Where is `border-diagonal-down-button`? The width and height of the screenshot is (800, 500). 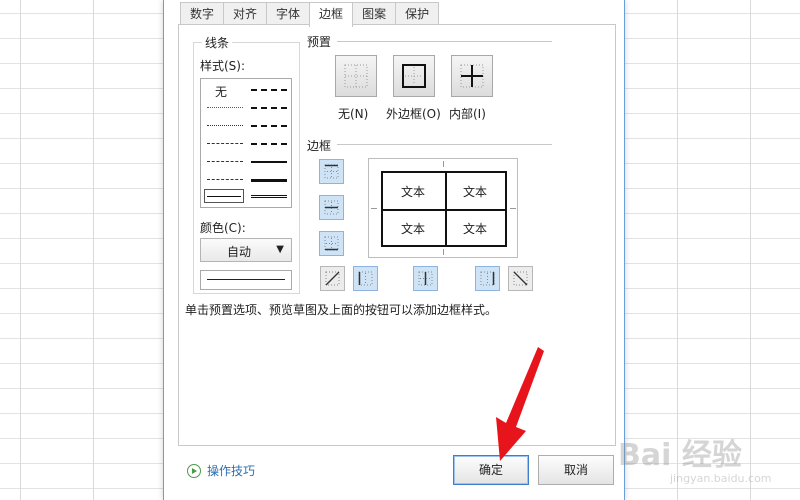 border-diagonal-down-button is located at coordinates (520, 278).